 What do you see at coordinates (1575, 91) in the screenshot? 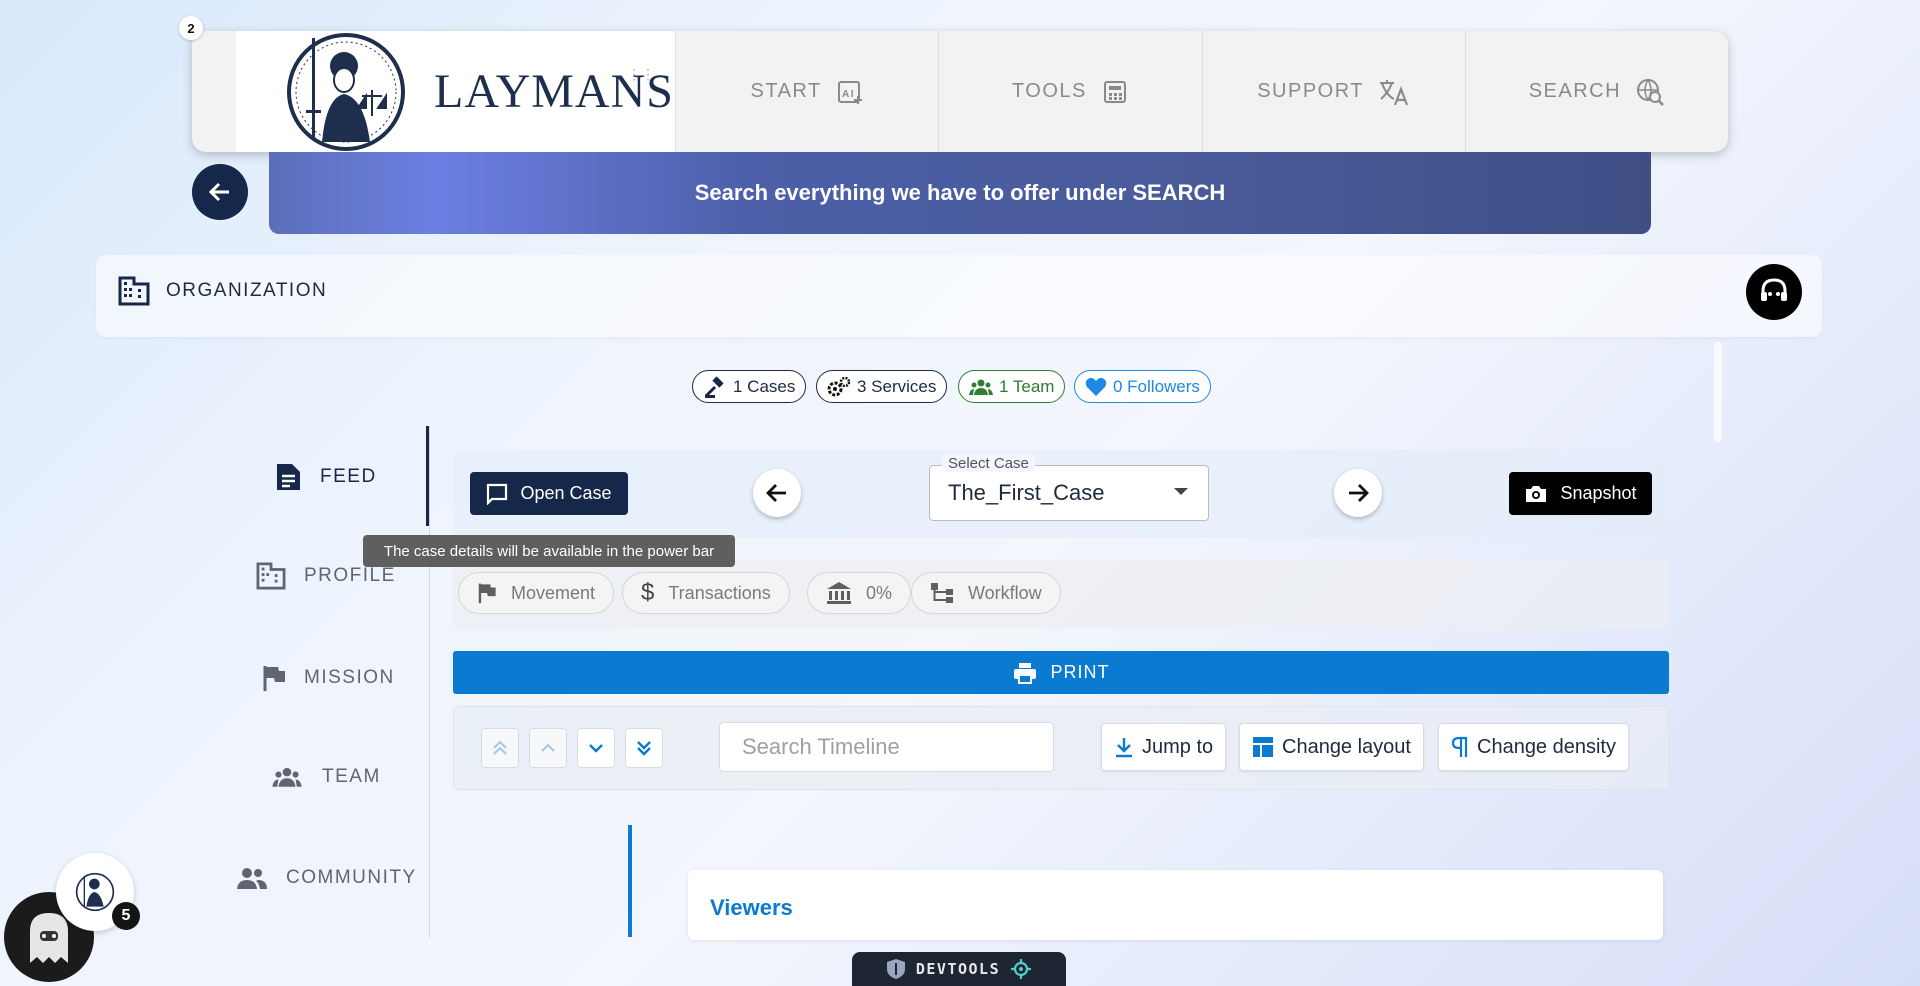
I see `nav-search-label: SEARCH` at bounding box center [1575, 91].